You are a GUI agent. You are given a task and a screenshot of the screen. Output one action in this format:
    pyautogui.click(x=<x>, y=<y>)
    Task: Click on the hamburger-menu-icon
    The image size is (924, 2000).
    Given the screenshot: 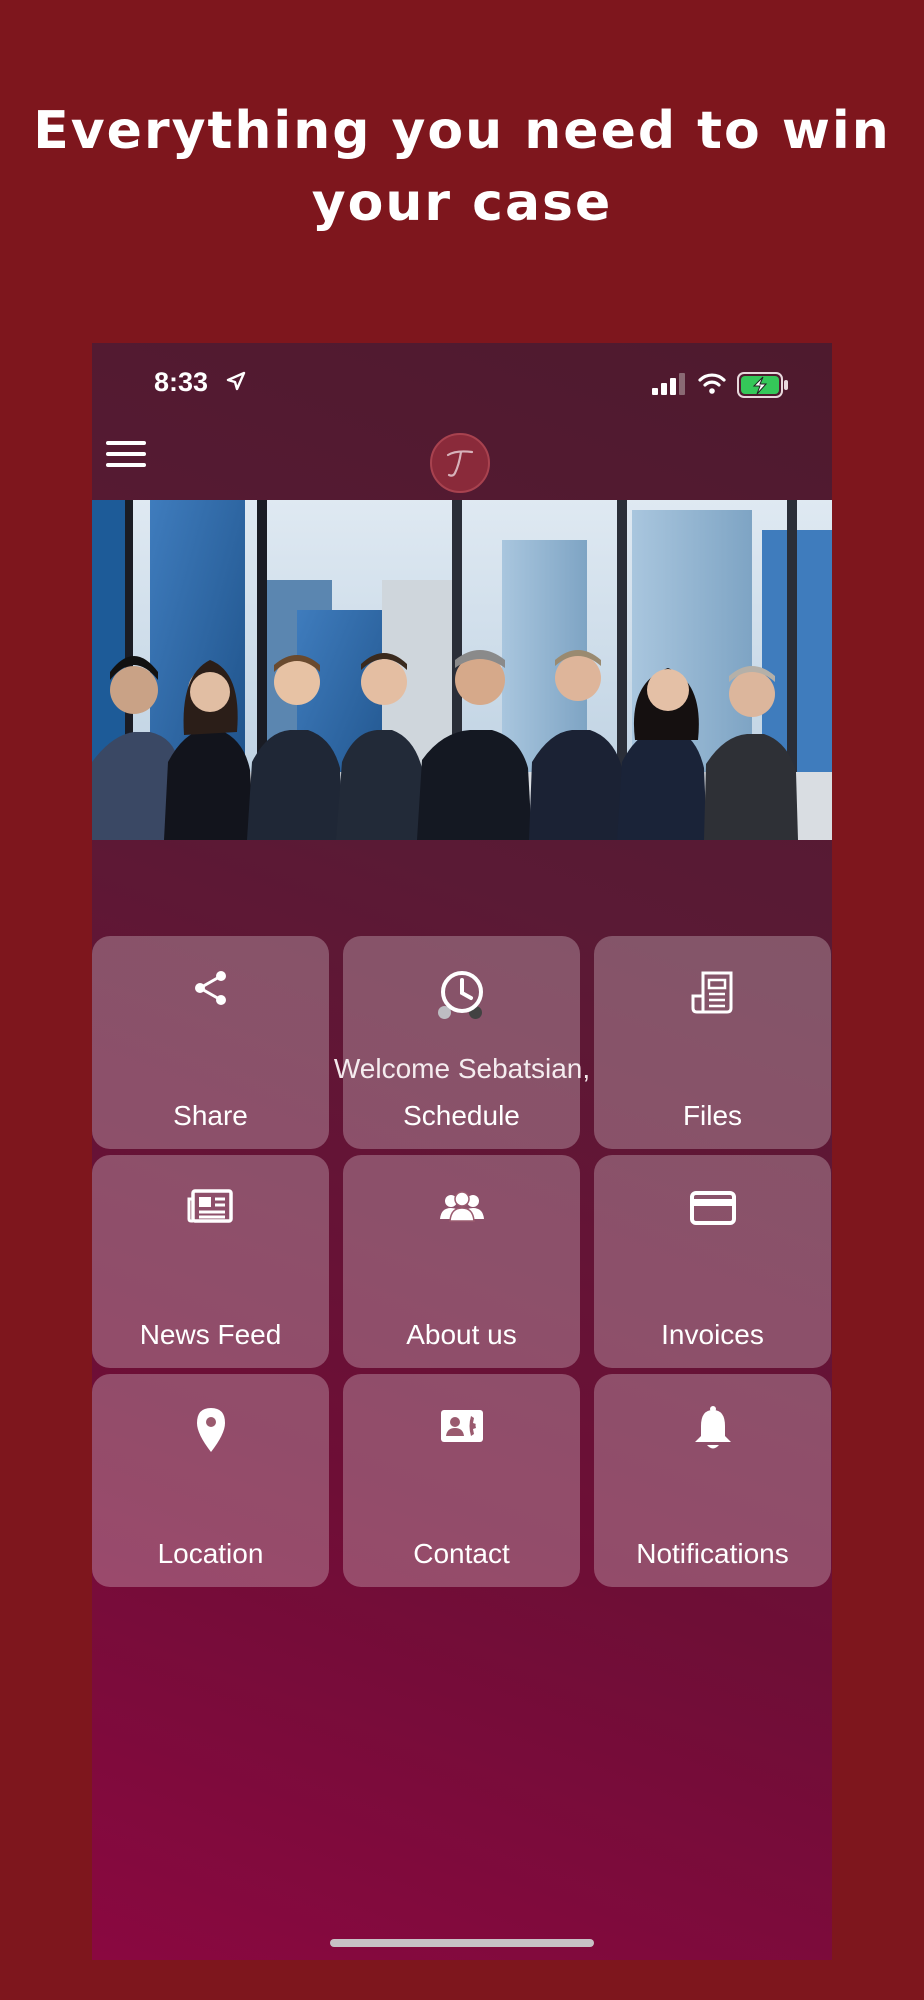 What is the action you would take?
    pyautogui.click(x=126, y=453)
    